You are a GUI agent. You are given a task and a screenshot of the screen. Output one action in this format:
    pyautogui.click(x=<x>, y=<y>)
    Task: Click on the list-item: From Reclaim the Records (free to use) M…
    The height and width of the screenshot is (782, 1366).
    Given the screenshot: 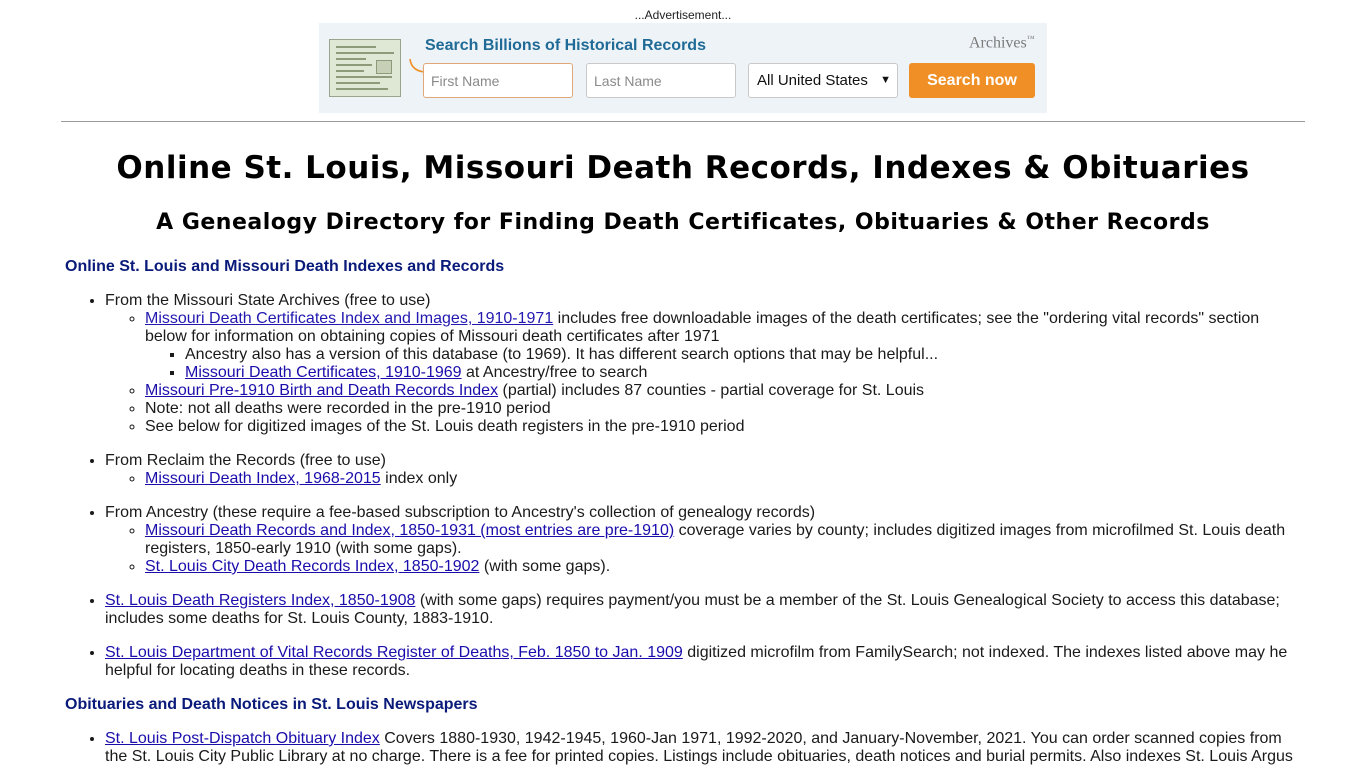 What is the action you would take?
    pyautogui.click(x=703, y=470)
    